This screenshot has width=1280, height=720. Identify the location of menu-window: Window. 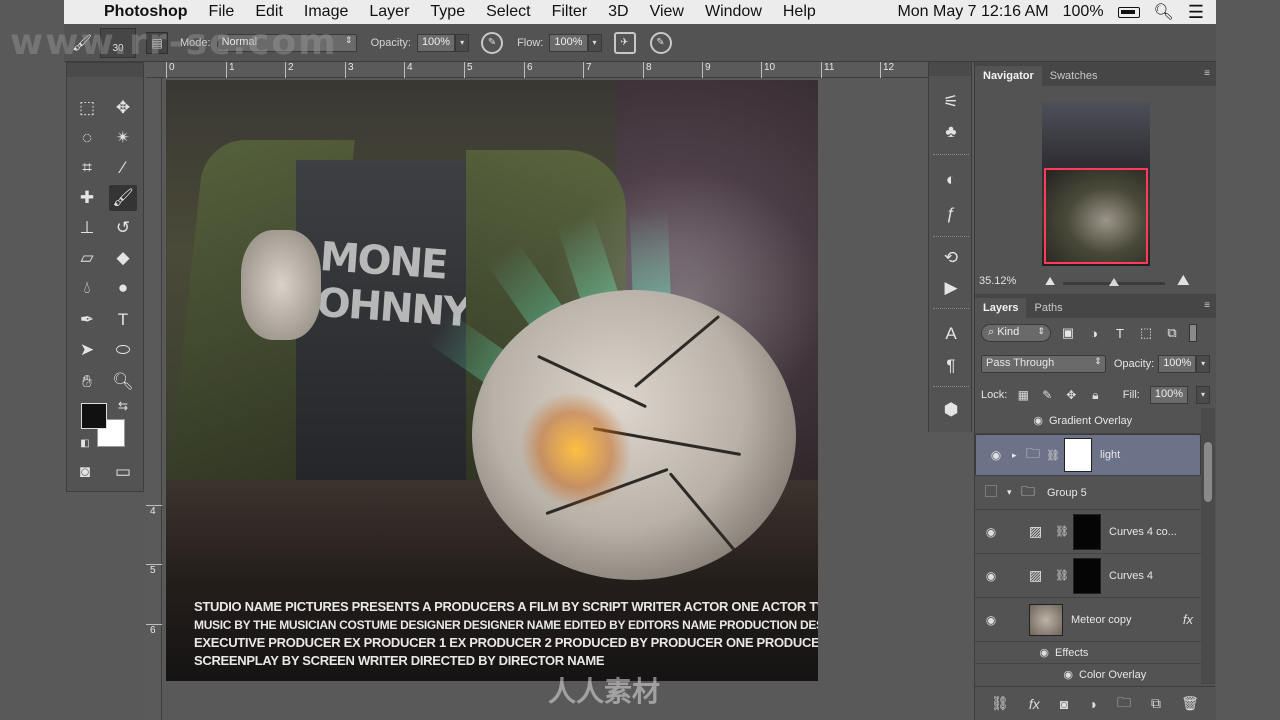
(733, 12).